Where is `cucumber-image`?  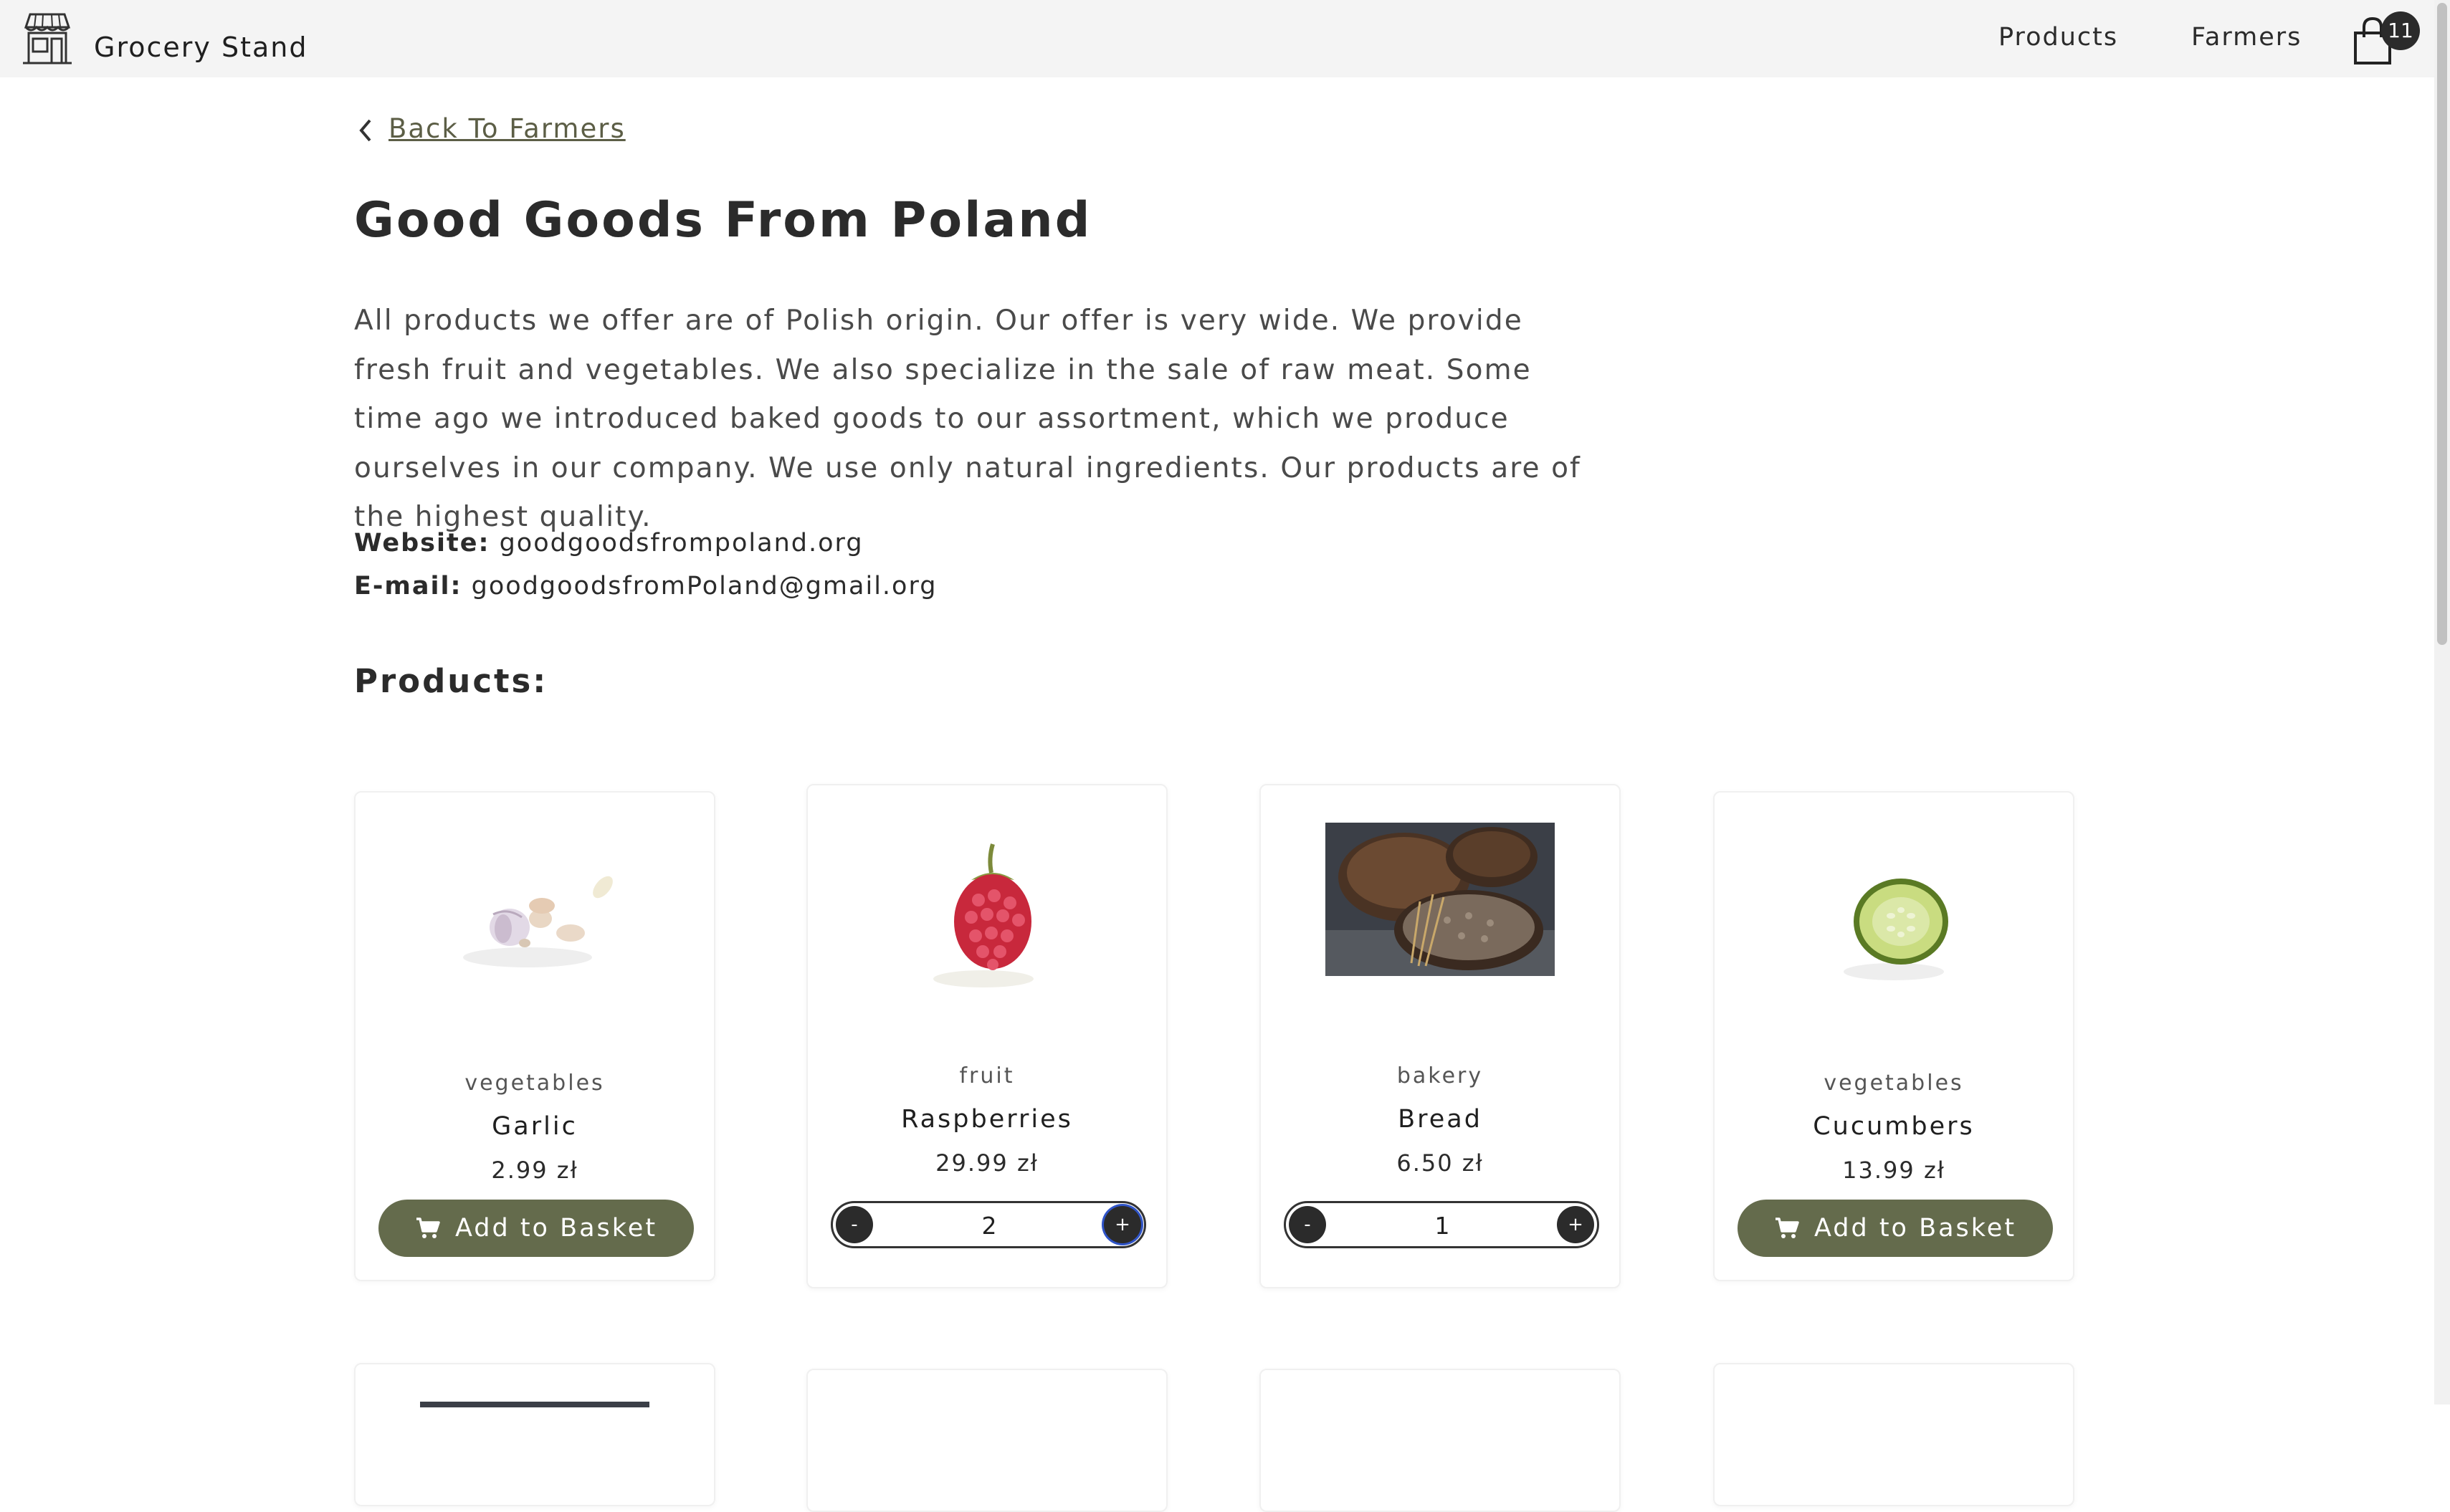
cucumber-image is located at coordinates (1893, 921).